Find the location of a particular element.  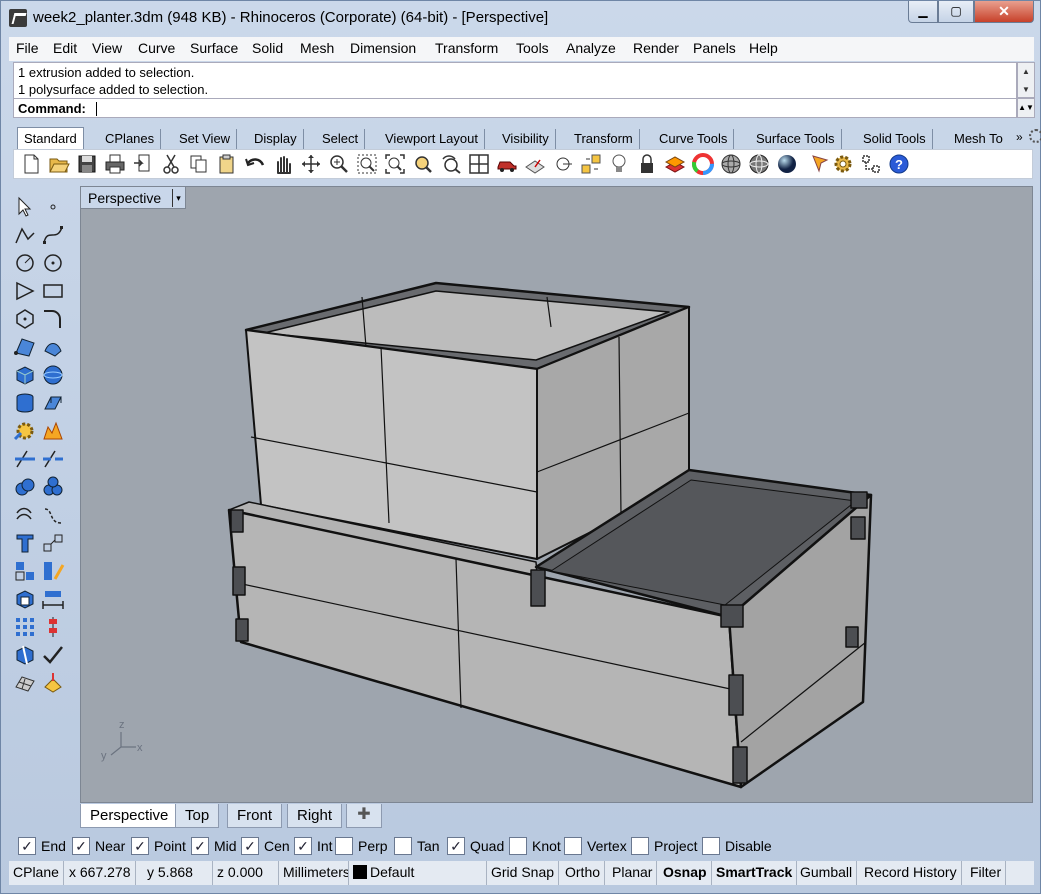

maximize-button: ▢ is located at coordinates (956, 12).